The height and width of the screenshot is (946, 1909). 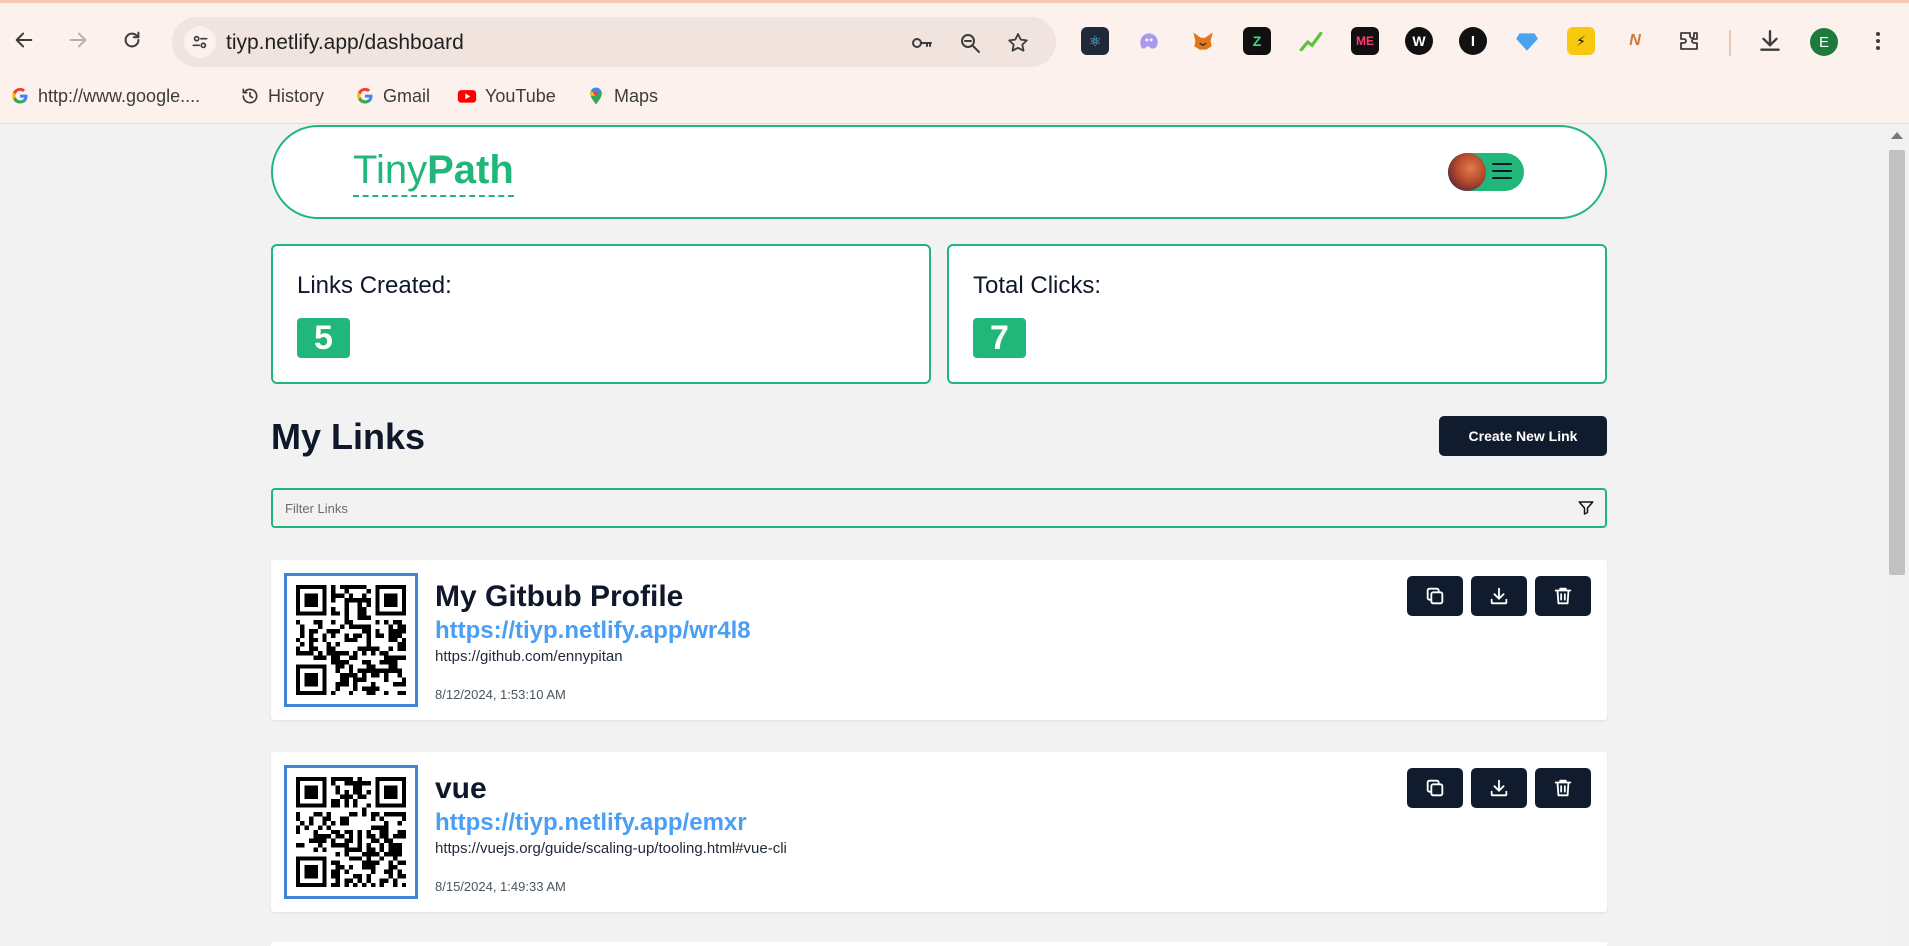 What do you see at coordinates (915, 508) in the screenshot?
I see `filter-input` at bounding box center [915, 508].